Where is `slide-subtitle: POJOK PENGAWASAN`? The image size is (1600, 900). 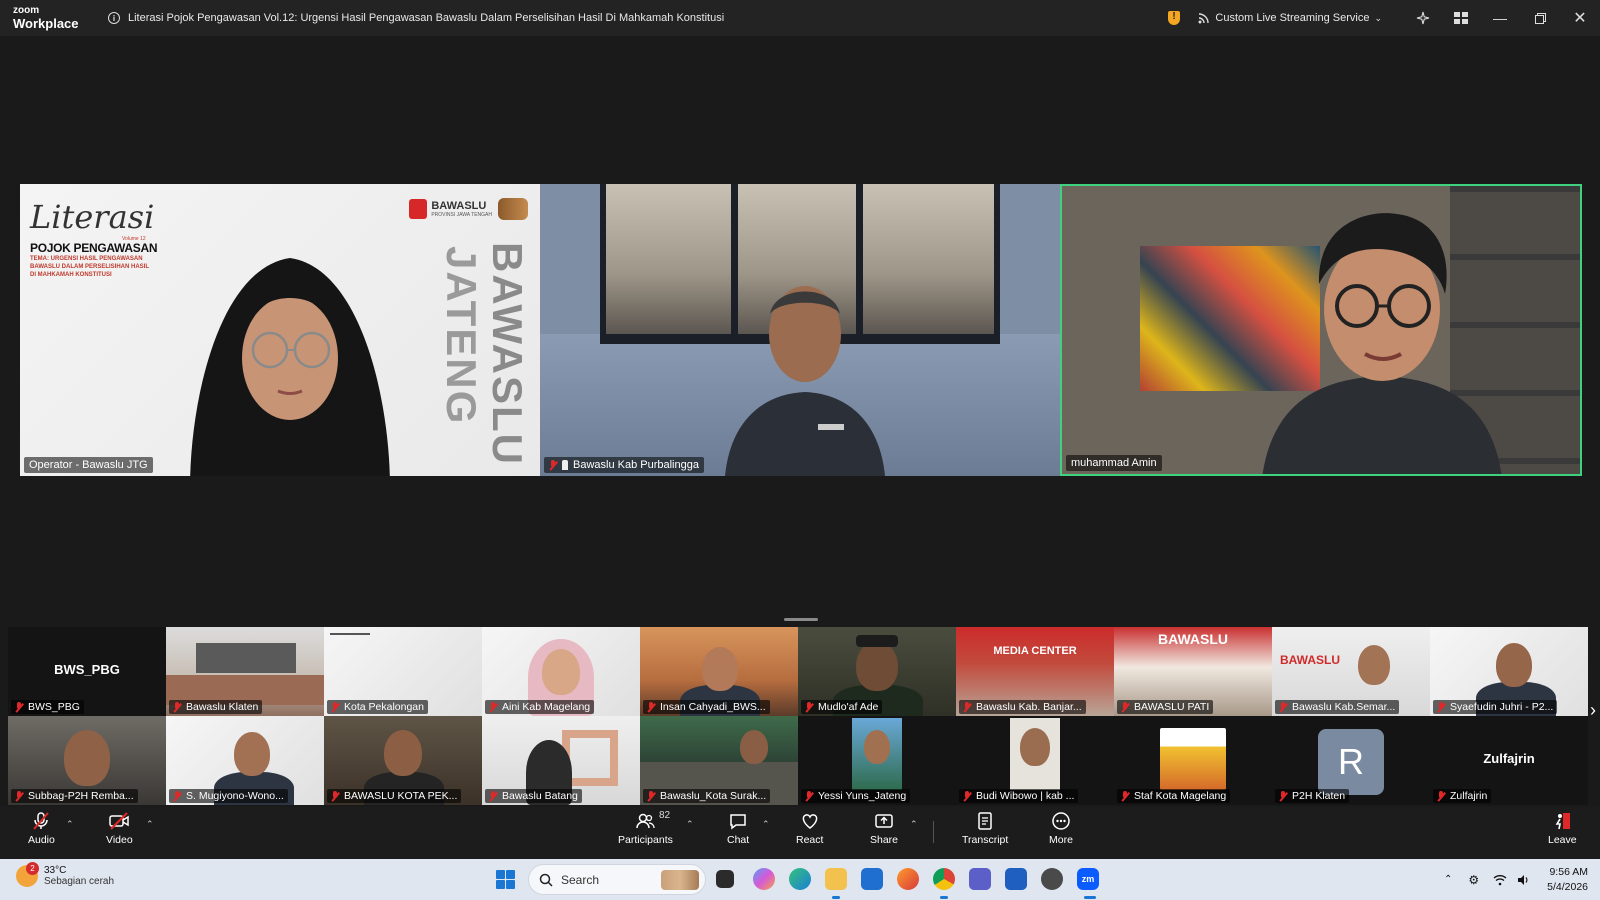 slide-subtitle: POJOK PENGAWASAN is located at coordinates (94, 248).